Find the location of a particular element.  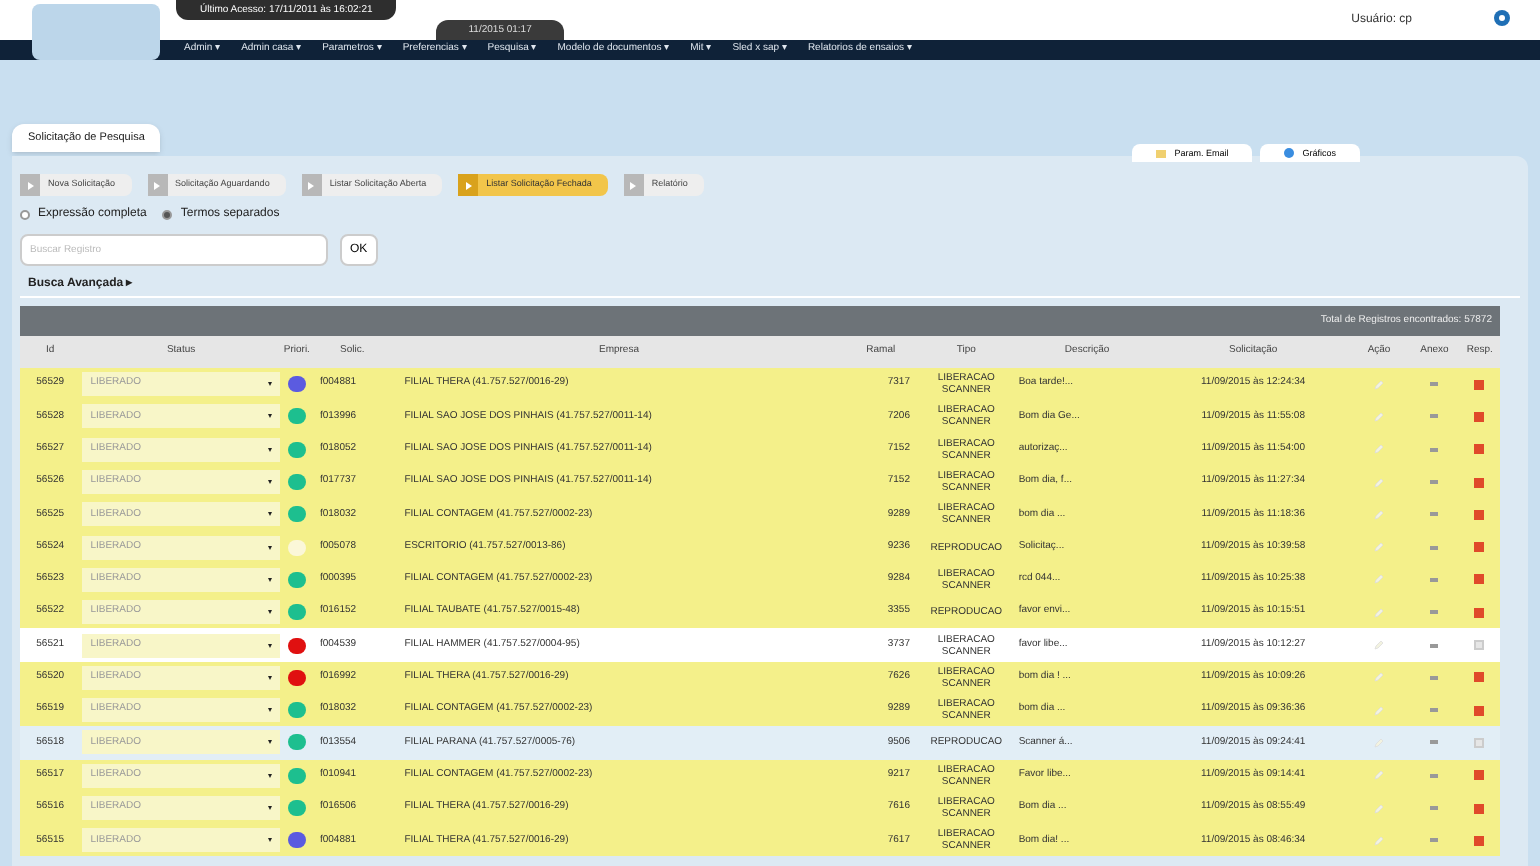

settings-icon is located at coordinates (1502, 18).